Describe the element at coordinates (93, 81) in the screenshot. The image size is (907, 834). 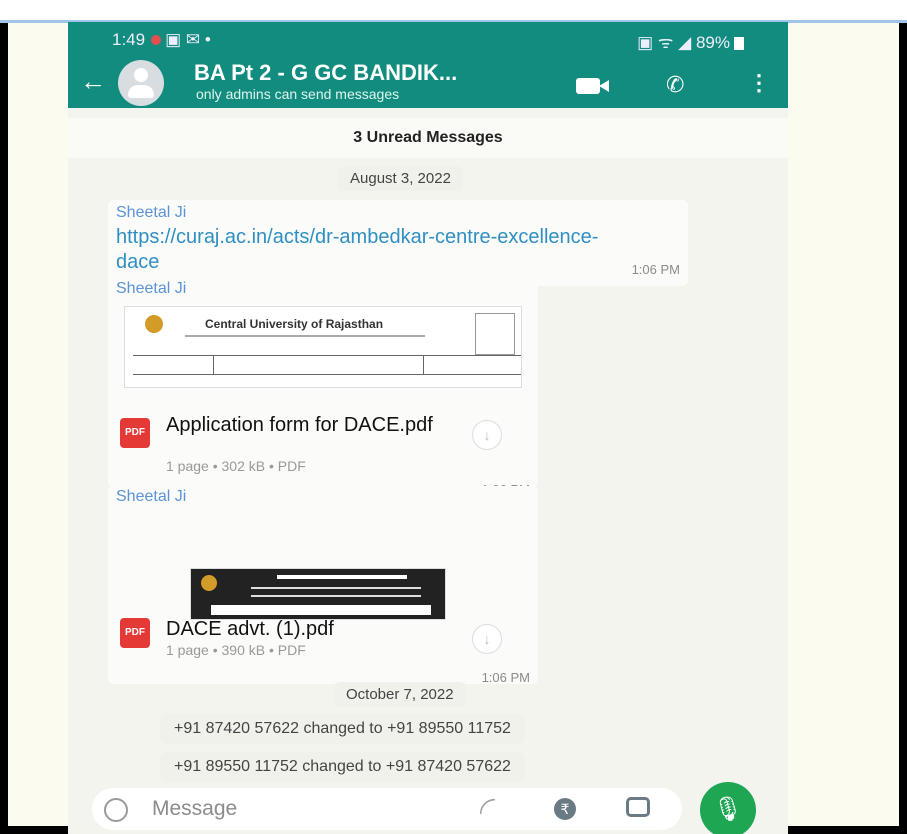
I see `back-arrow-icon: ←` at that location.